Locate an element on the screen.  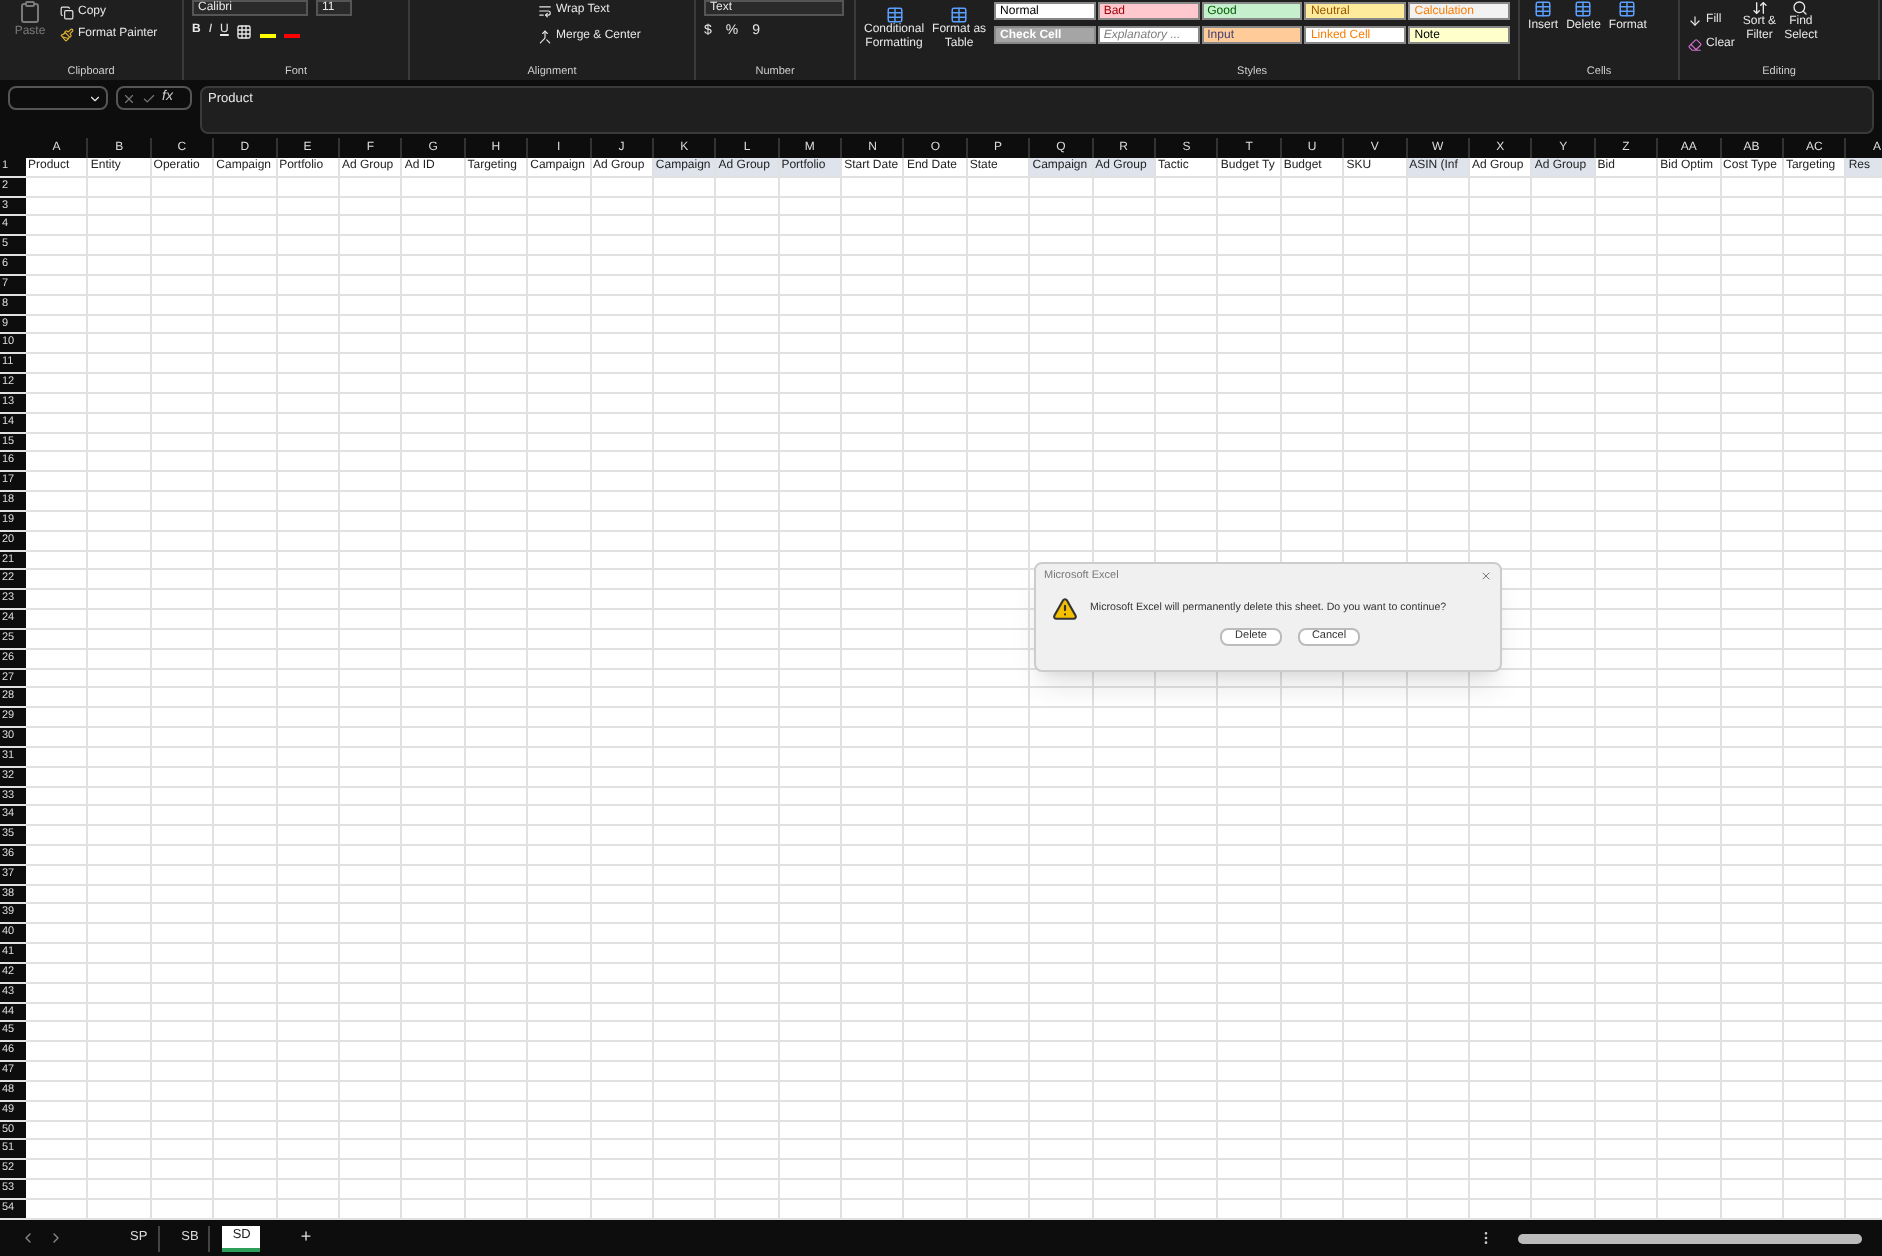
check-icon is located at coordinates (149, 98).